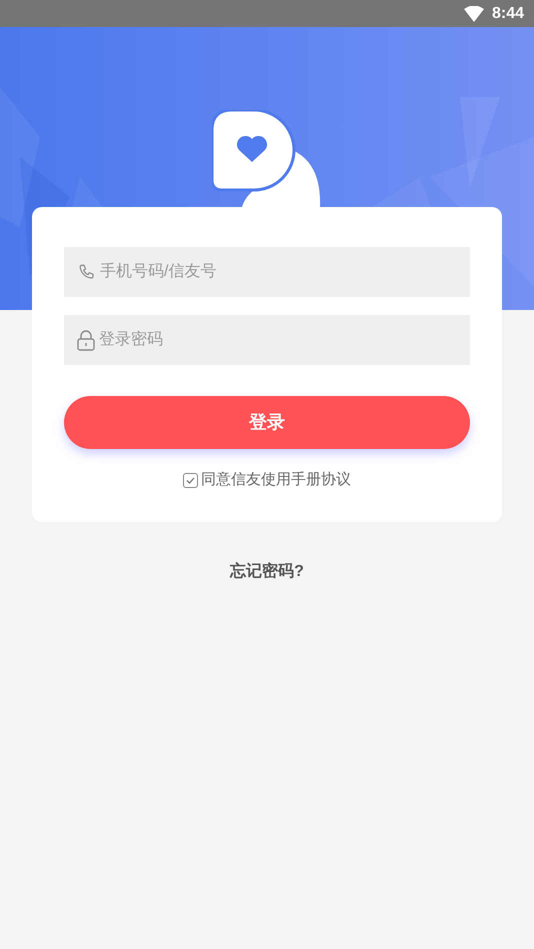  Describe the element at coordinates (267, 340) in the screenshot. I see `password-field: 登录密码` at that location.